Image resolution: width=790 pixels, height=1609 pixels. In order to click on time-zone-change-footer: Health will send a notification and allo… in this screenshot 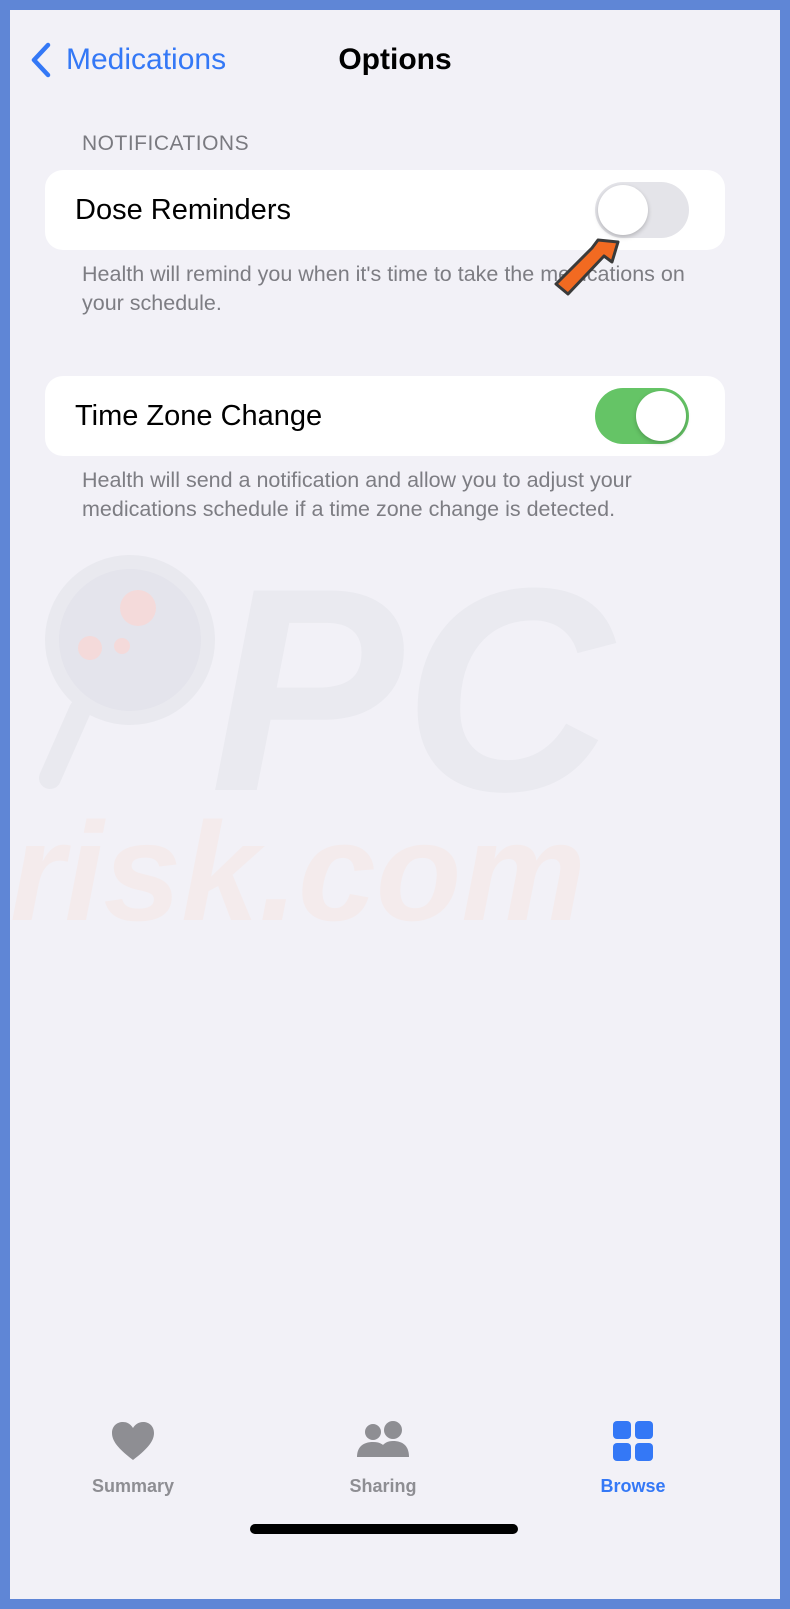, I will do `click(357, 494)`.